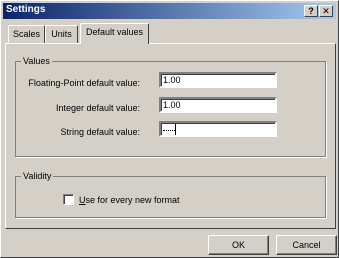 This screenshot has height=258, width=339. I want to click on text-caret, so click(175, 129).